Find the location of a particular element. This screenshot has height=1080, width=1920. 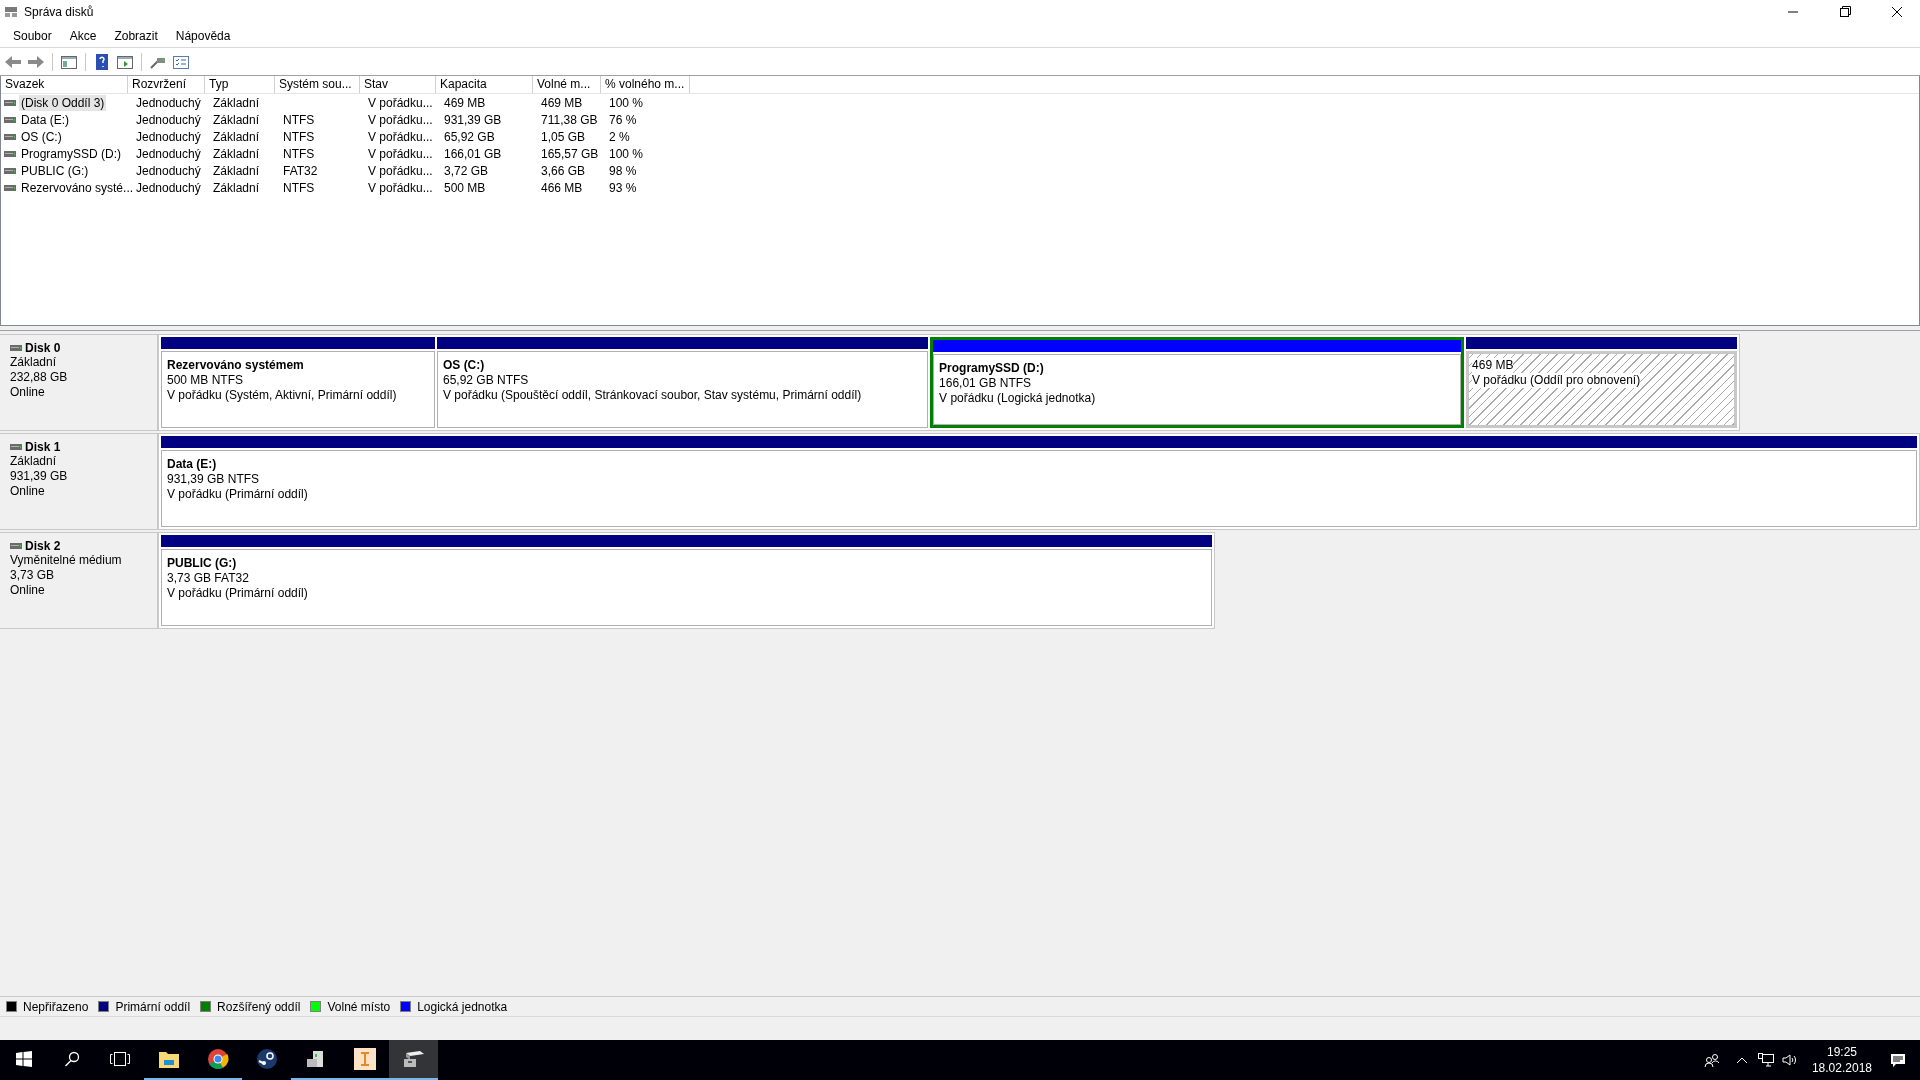

disk-name: Disk 0 is located at coordinates (43, 348).